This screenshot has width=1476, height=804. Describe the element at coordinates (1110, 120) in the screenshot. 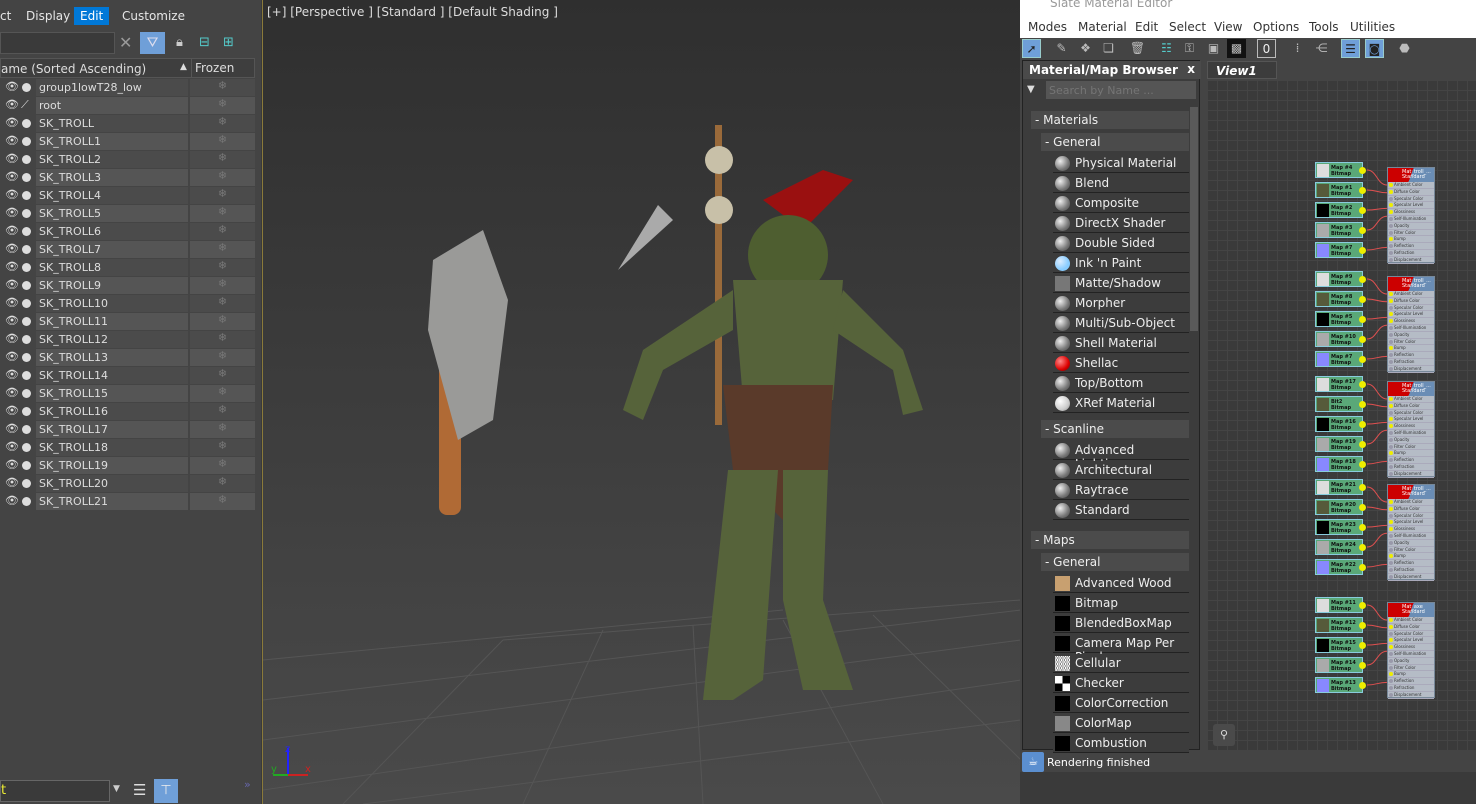

I see `browser-section: - Materials` at that location.